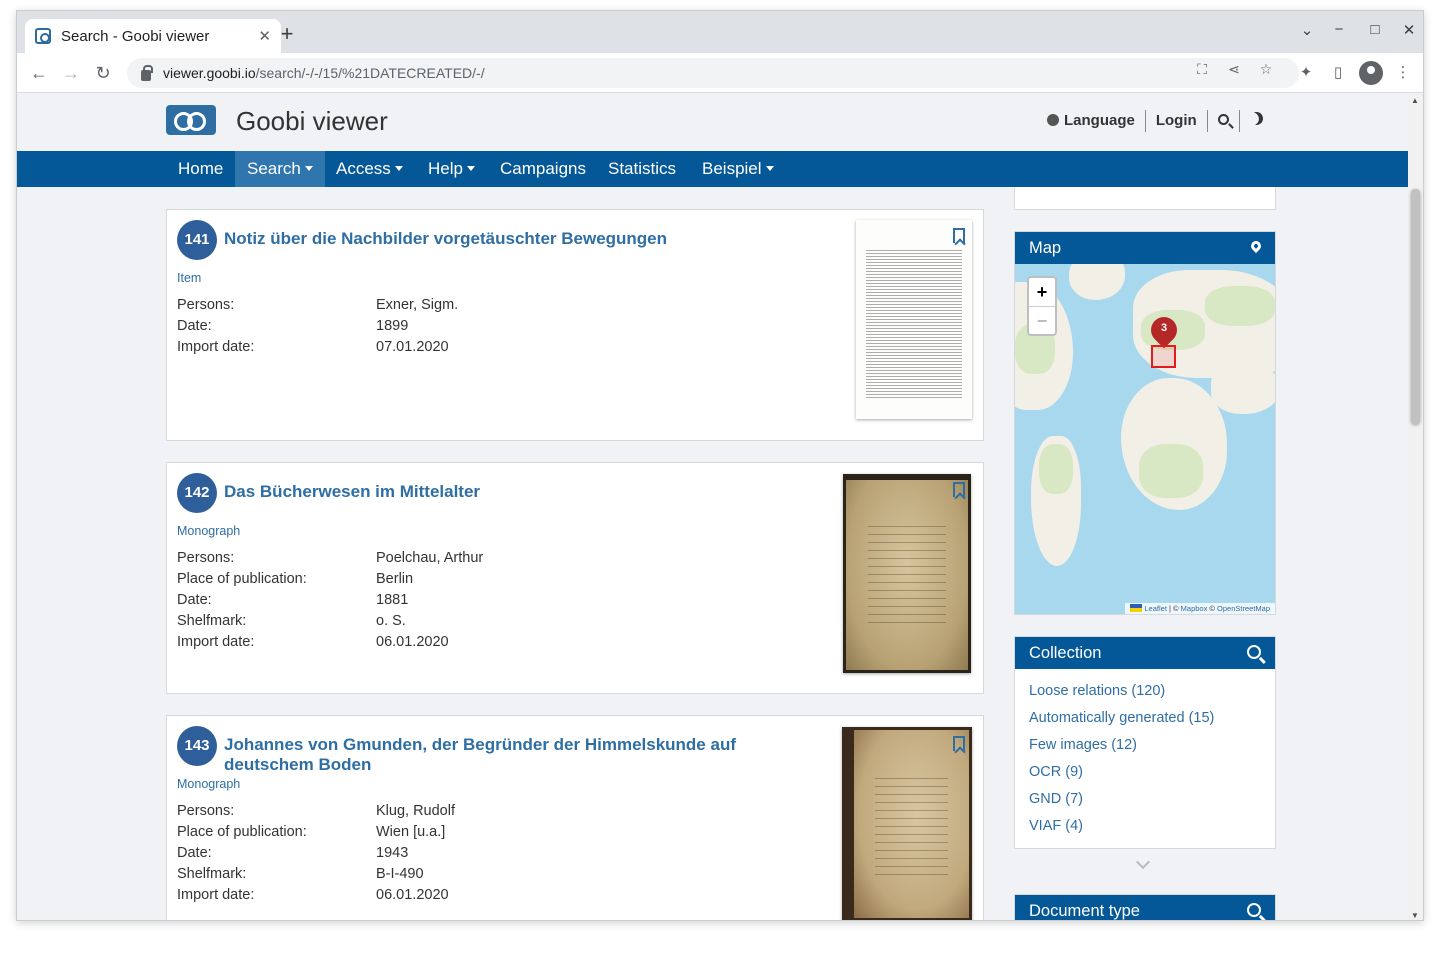  I want to click on nav-beispiel: Beispiel, so click(738, 169).